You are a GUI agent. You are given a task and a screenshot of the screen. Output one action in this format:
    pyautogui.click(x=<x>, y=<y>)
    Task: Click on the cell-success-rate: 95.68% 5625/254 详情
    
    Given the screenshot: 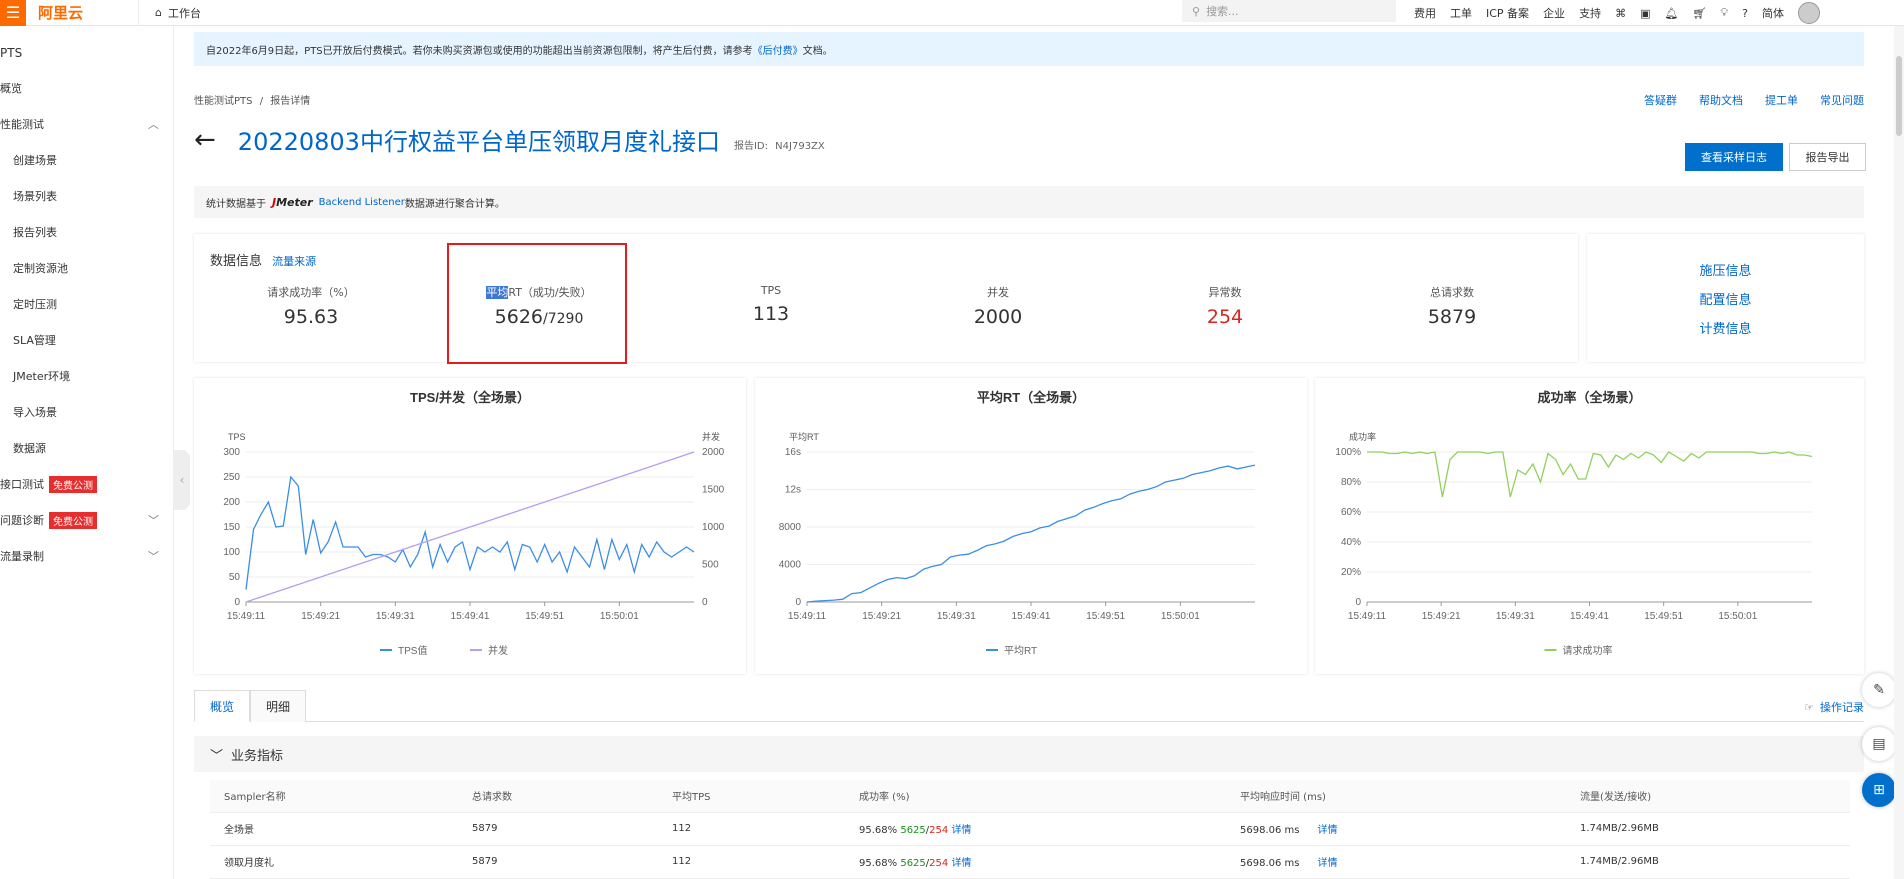 What is the action you would take?
    pyautogui.click(x=1035, y=829)
    